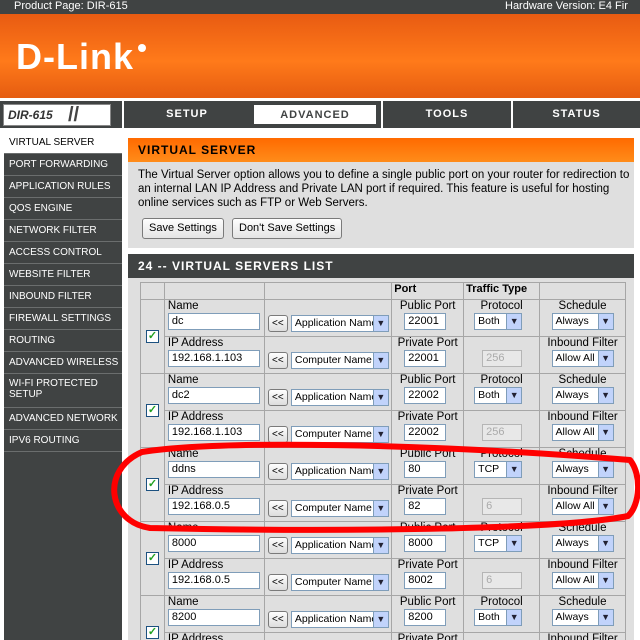  Describe the element at coordinates (197, 150) in the screenshot. I see `virtual-server-title: VIRTUAL SERVER` at that location.